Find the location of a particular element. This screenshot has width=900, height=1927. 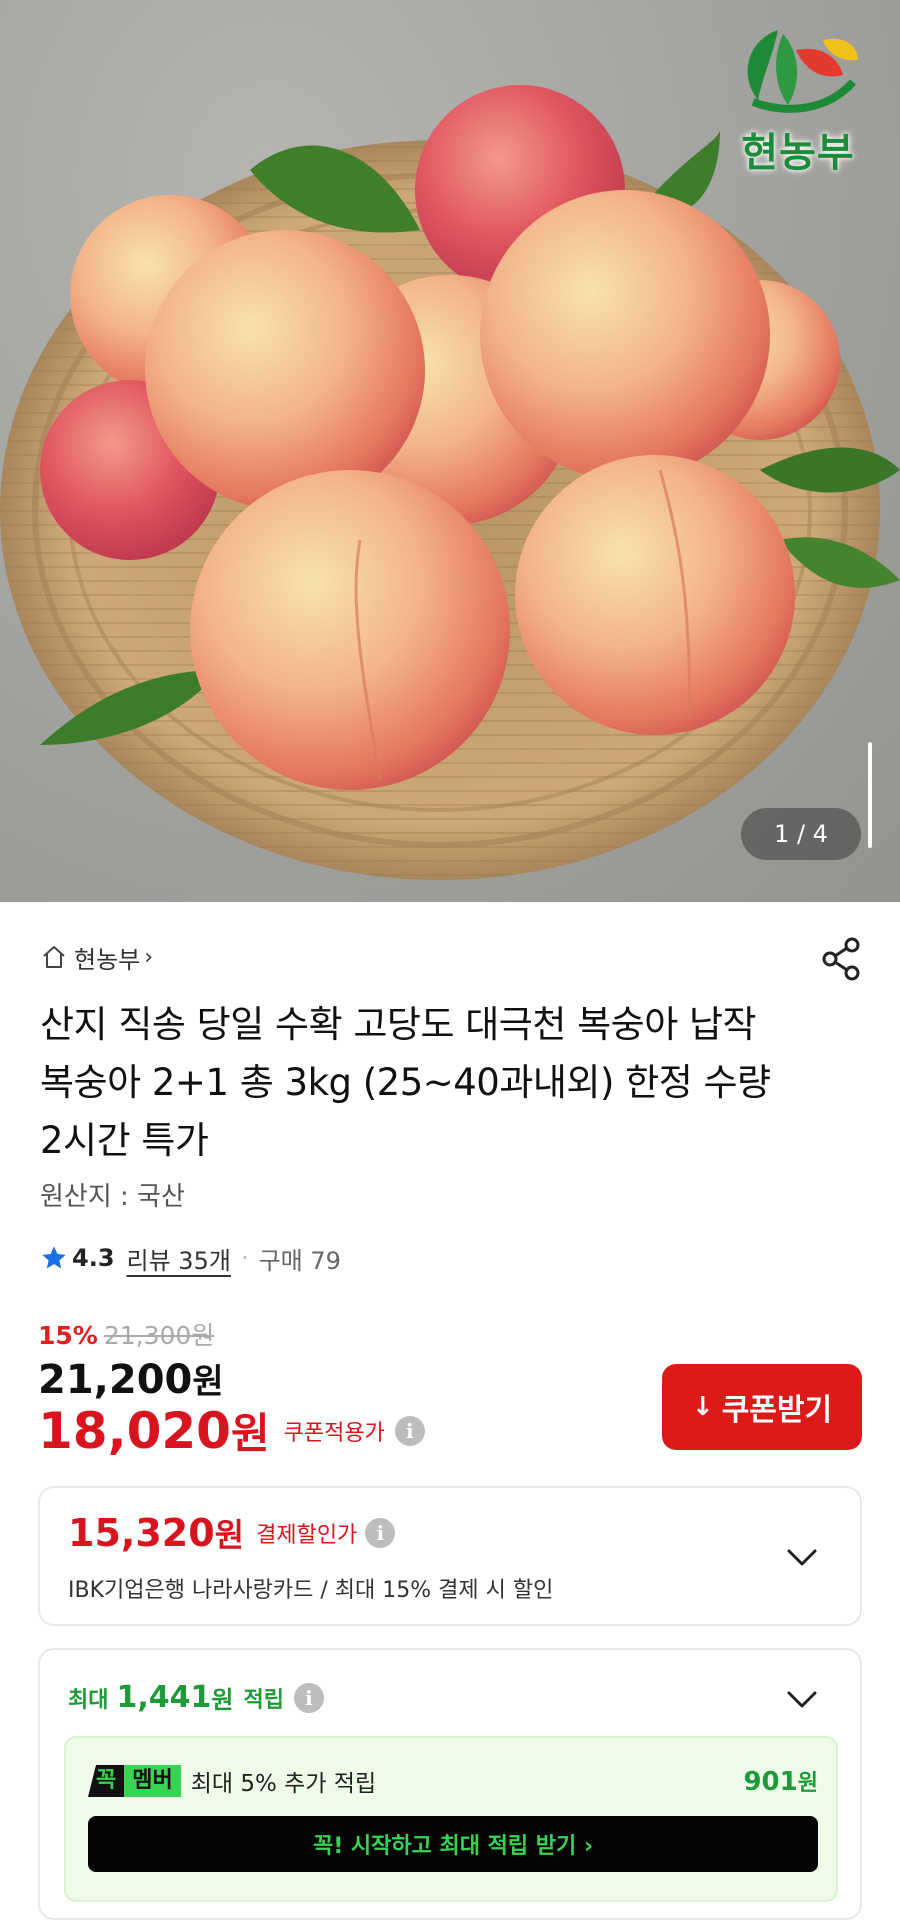

house-icon is located at coordinates (54, 957).